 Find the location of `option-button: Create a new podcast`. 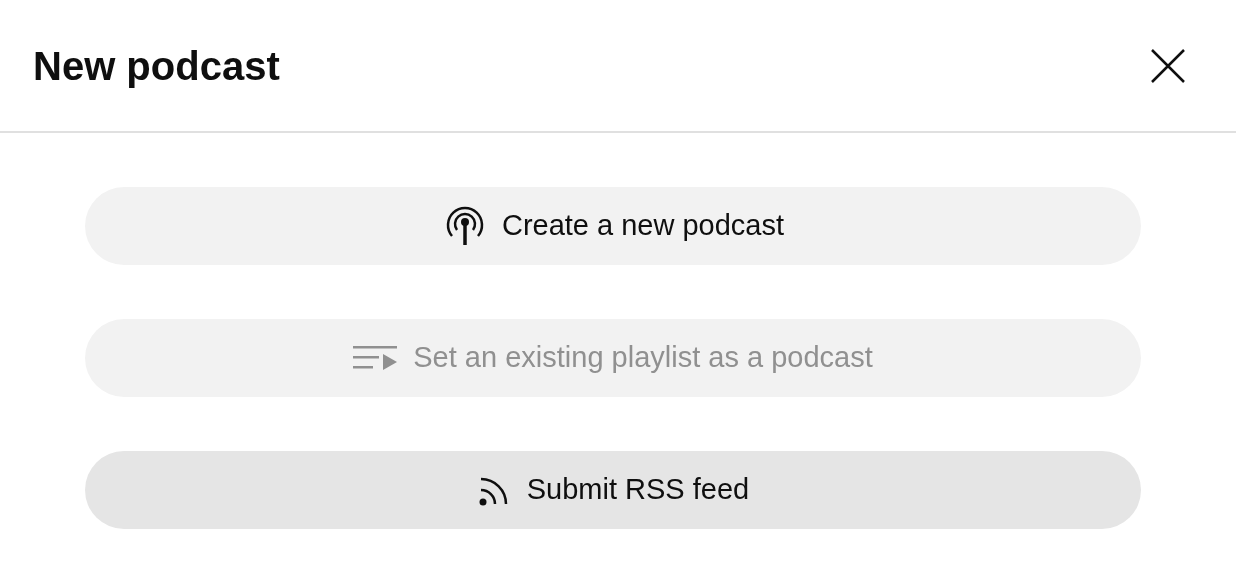

option-button: Create a new podcast is located at coordinates (613, 226).